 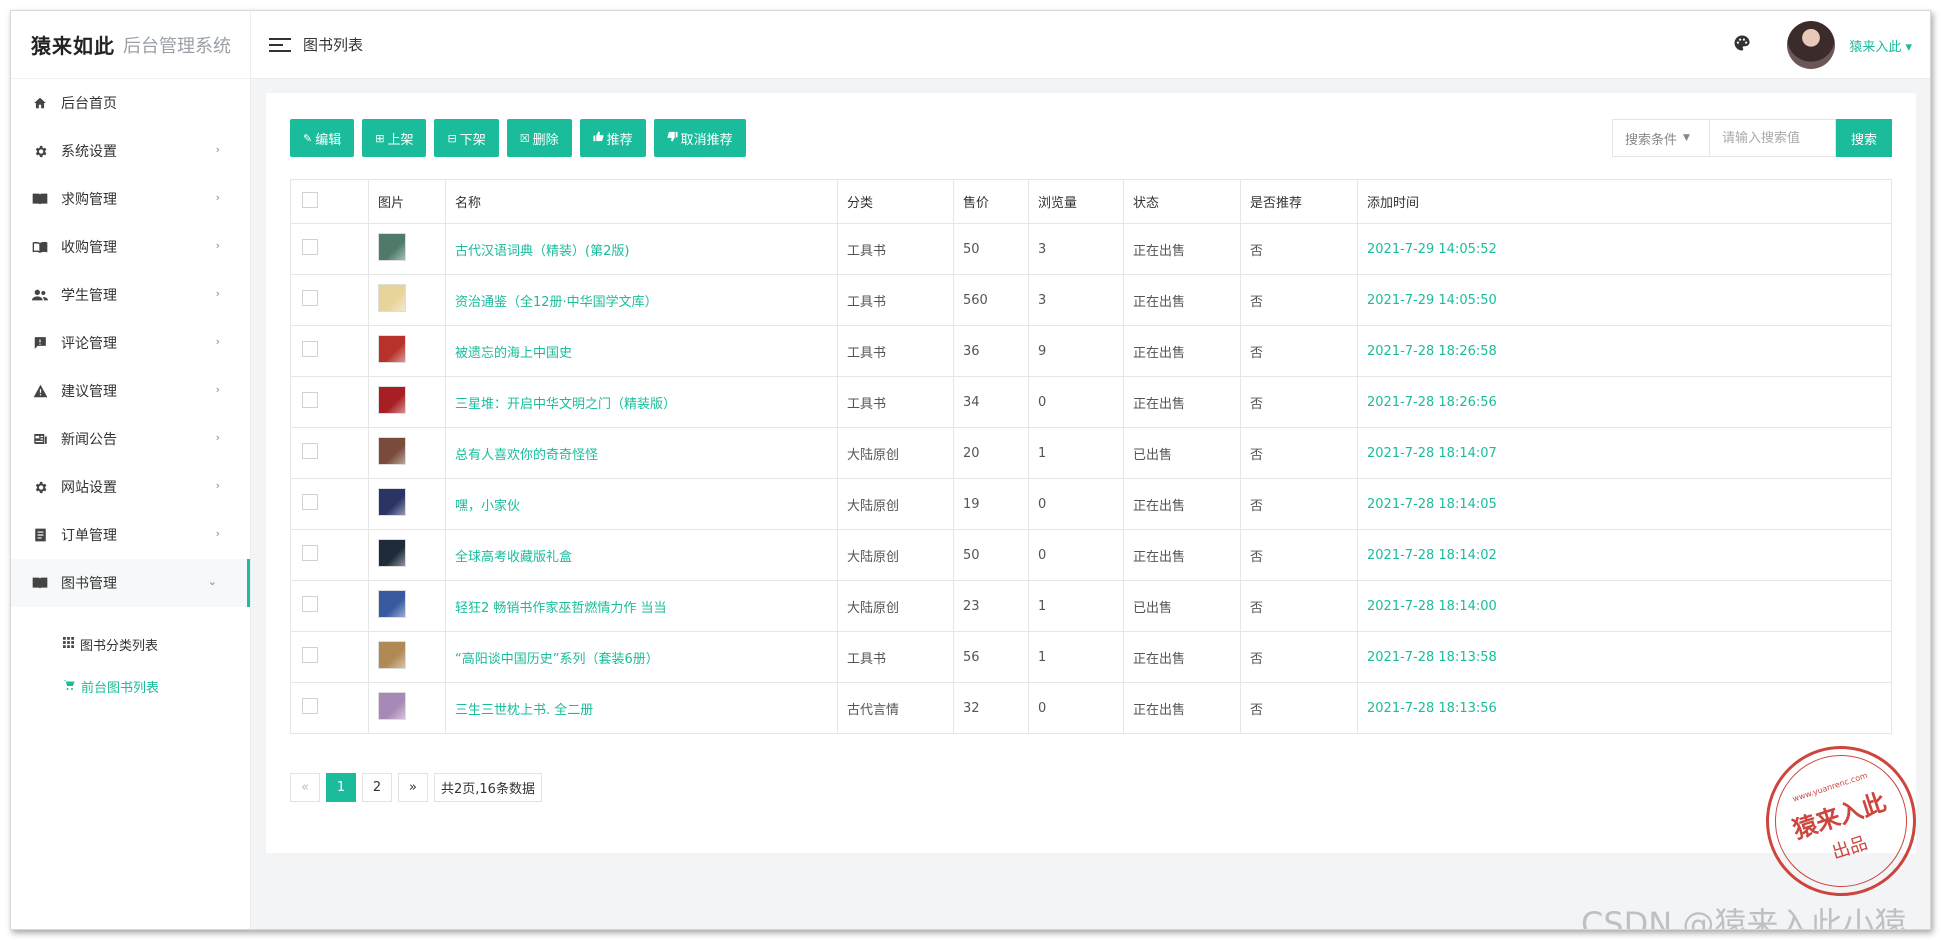 I want to click on sidebar-item-0: 后台首页, so click(x=130, y=103).